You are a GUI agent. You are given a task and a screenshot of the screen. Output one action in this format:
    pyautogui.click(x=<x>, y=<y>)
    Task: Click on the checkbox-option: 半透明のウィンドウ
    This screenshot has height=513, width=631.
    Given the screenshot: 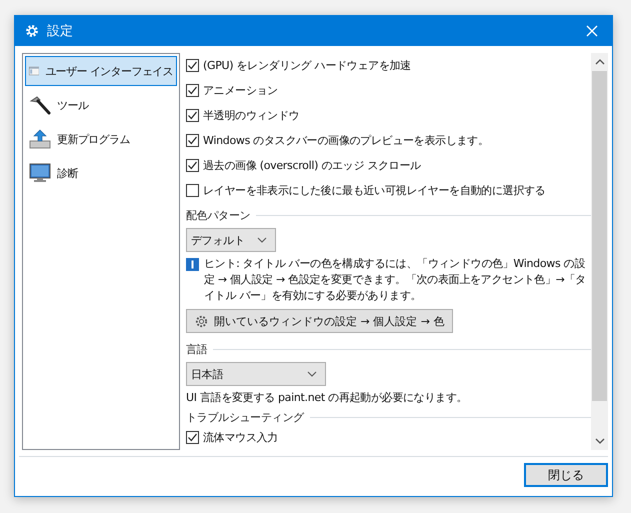 What is the action you would take?
    pyautogui.click(x=388, y=115)
    